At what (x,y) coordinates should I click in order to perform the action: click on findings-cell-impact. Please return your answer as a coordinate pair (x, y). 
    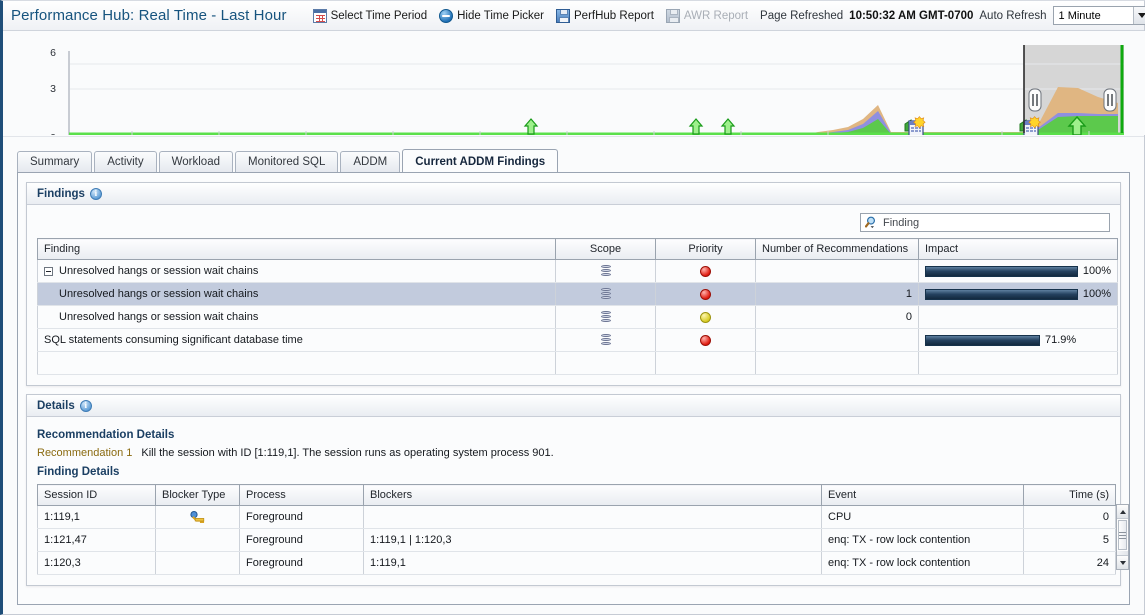
    Looking at the image, I should click on (1018, 317).